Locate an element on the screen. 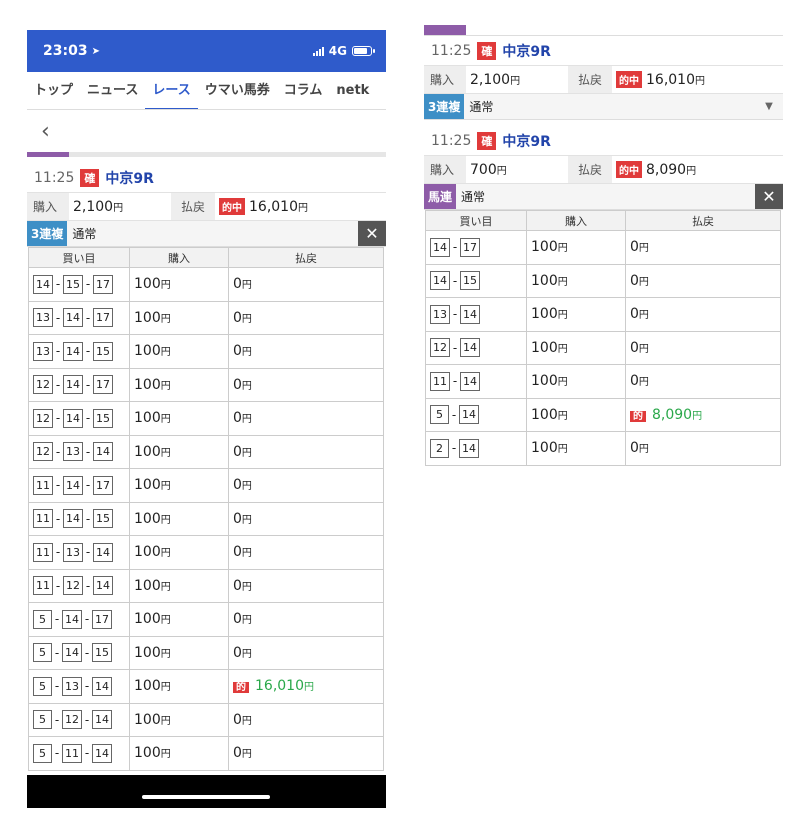 Image resolution: width=800 pixels, height=822 pixels. table-row: 13-14 100円 0円 is located at coordinates (603, 314).